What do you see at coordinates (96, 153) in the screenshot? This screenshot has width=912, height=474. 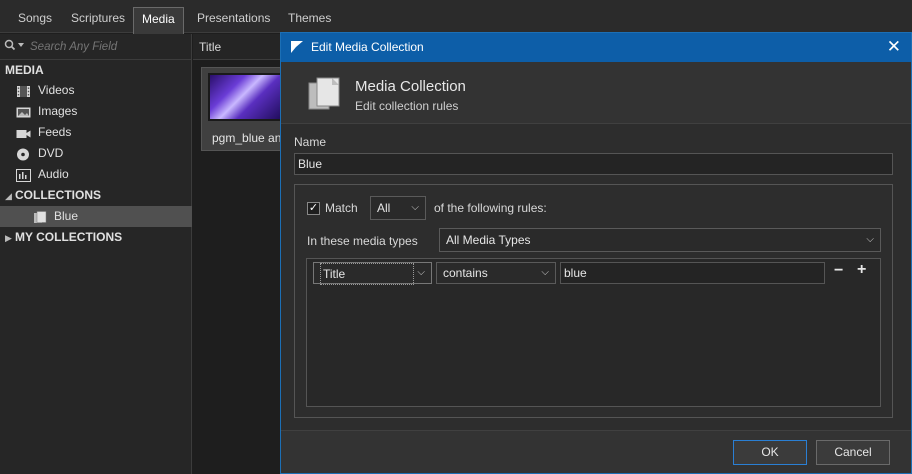 I see `sidebar-item-dvd: DVD` at bounding box center [96, 153].